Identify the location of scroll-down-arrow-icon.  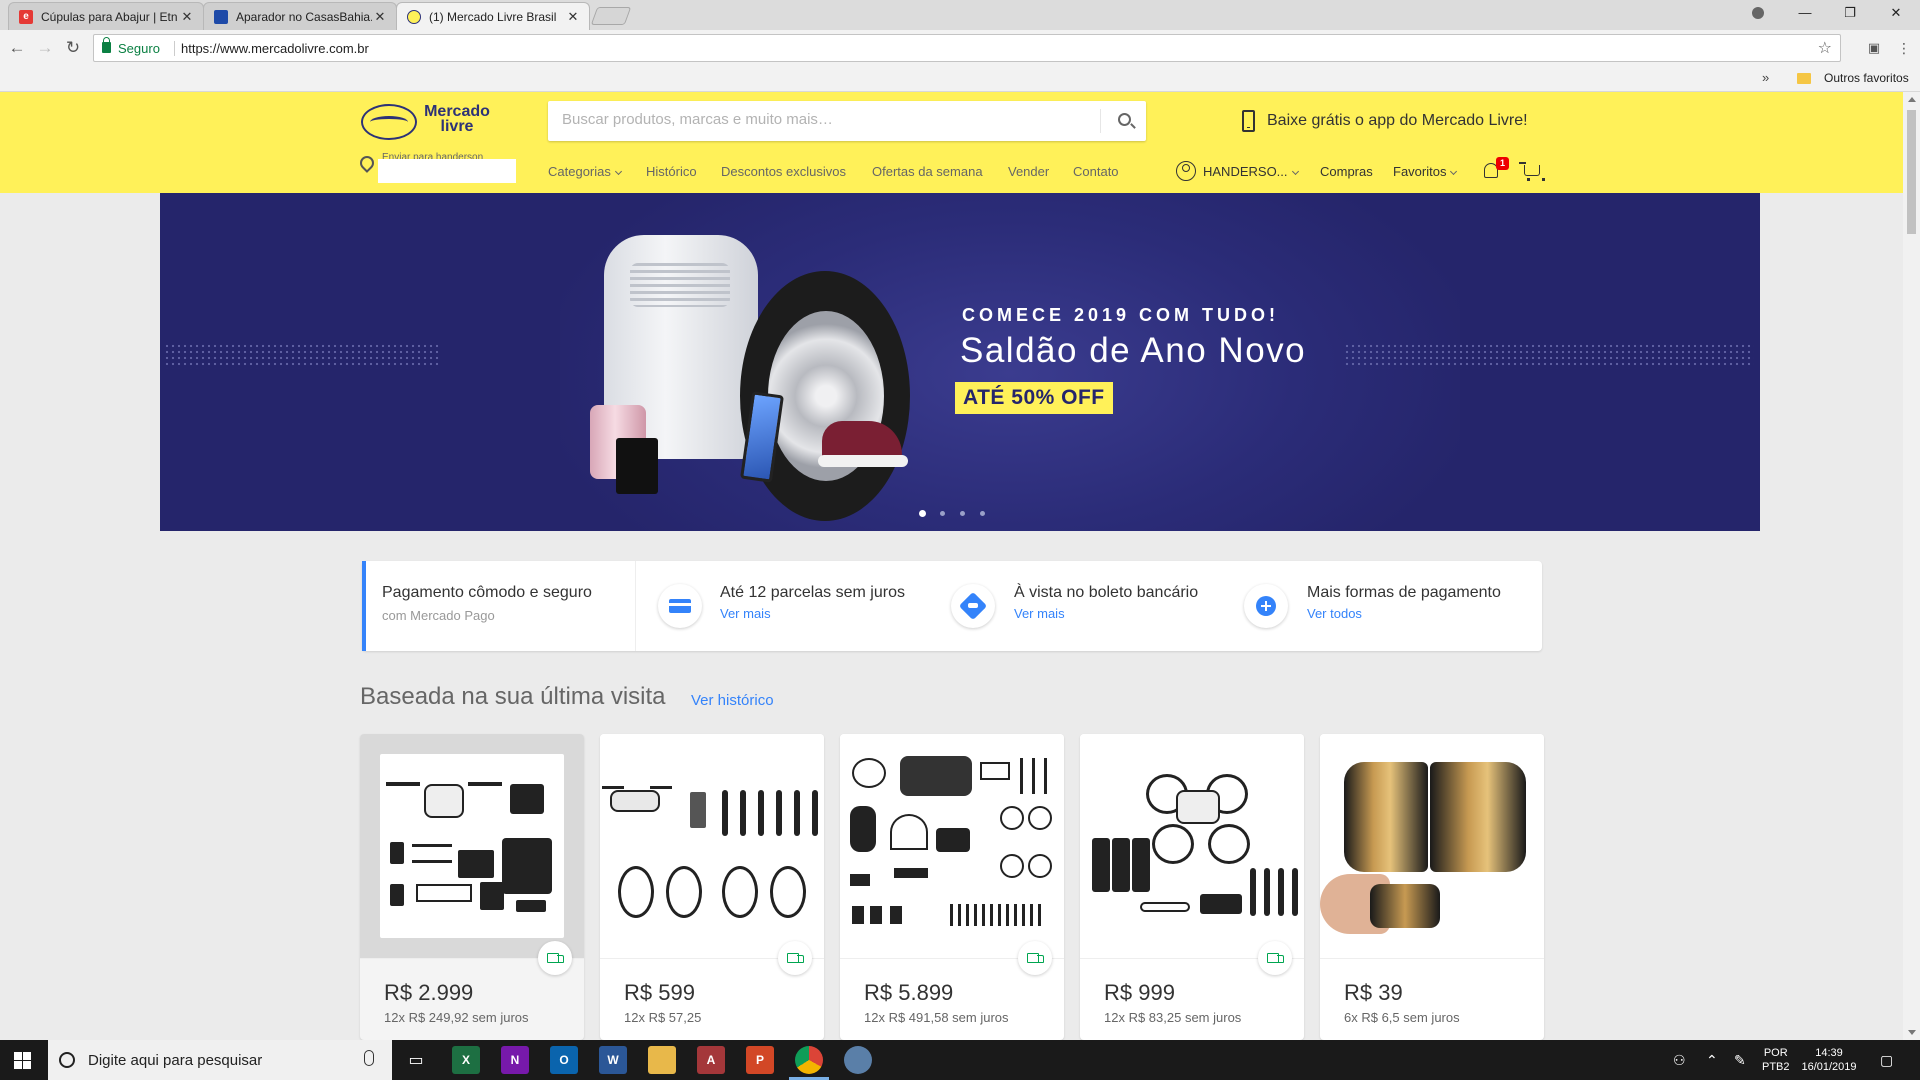
(1912, 1032).